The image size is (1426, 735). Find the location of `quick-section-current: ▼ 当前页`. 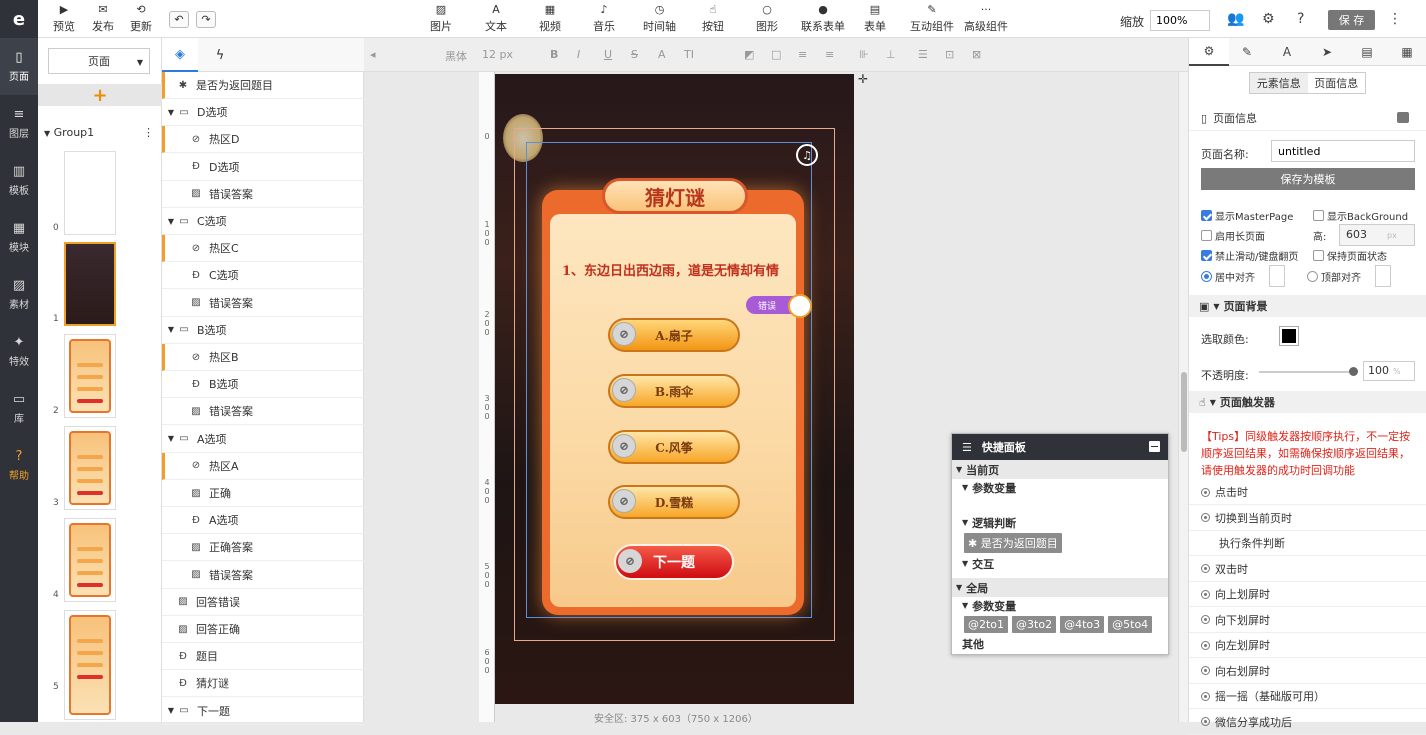

quick-section-current: ▼ 当前页 is located at coordinates (1060, 469).